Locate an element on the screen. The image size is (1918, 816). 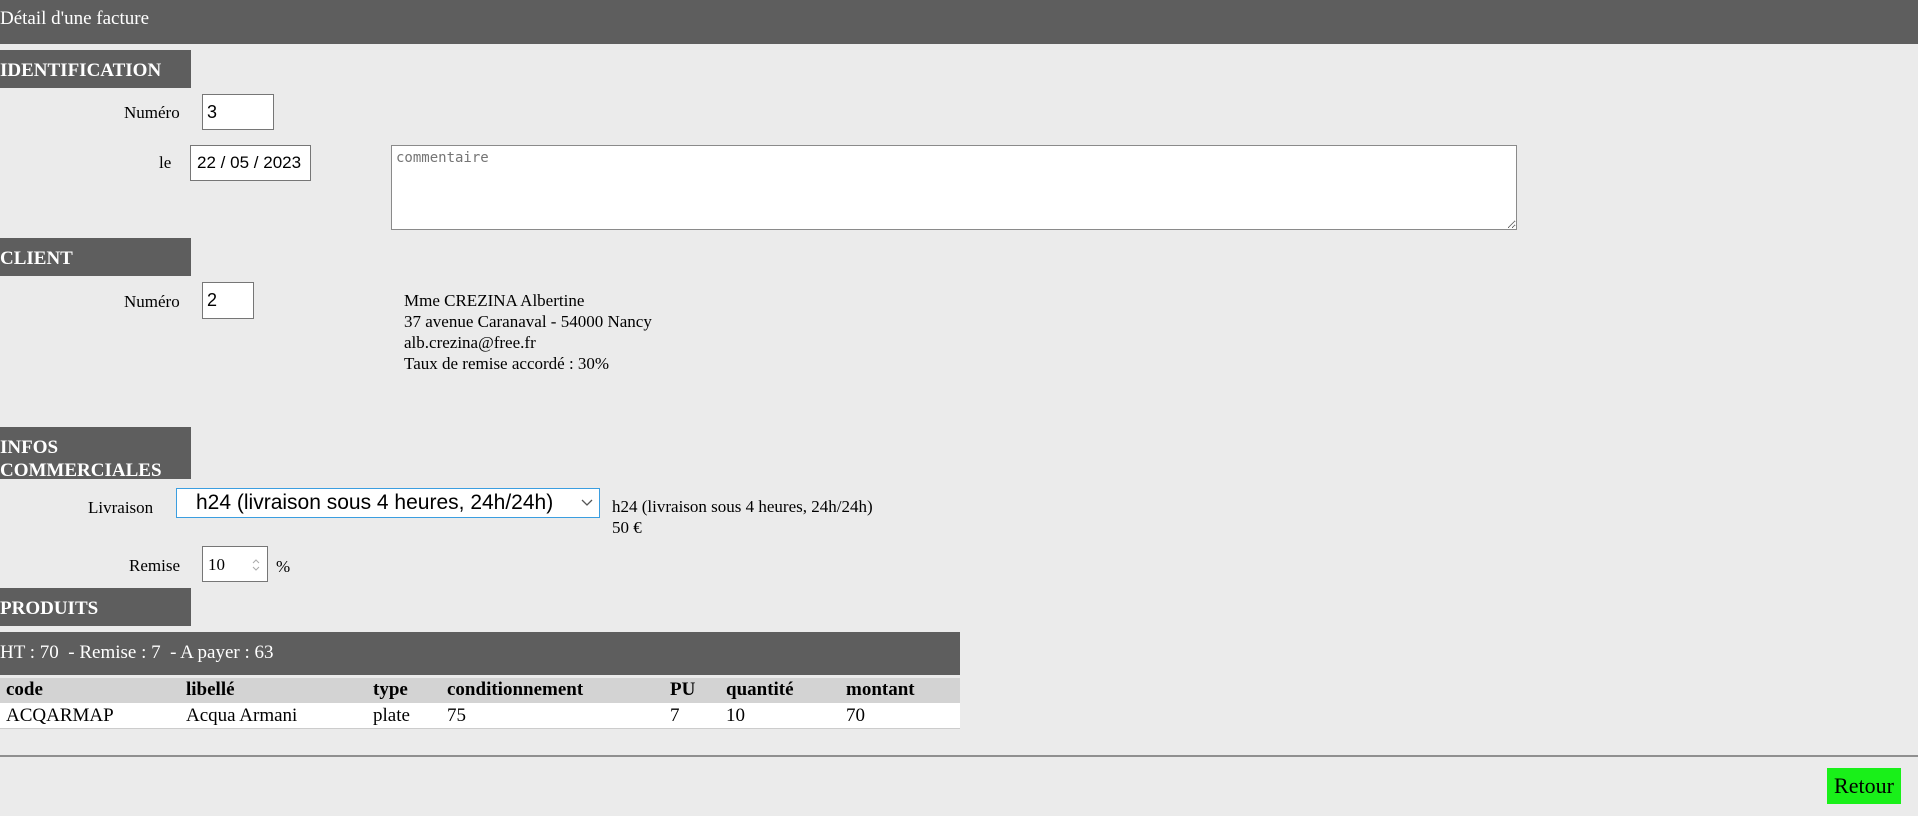
livraison-select: h24 (livraison sous 4 heures, 24h/24h) is located at coordinates (388, 503).